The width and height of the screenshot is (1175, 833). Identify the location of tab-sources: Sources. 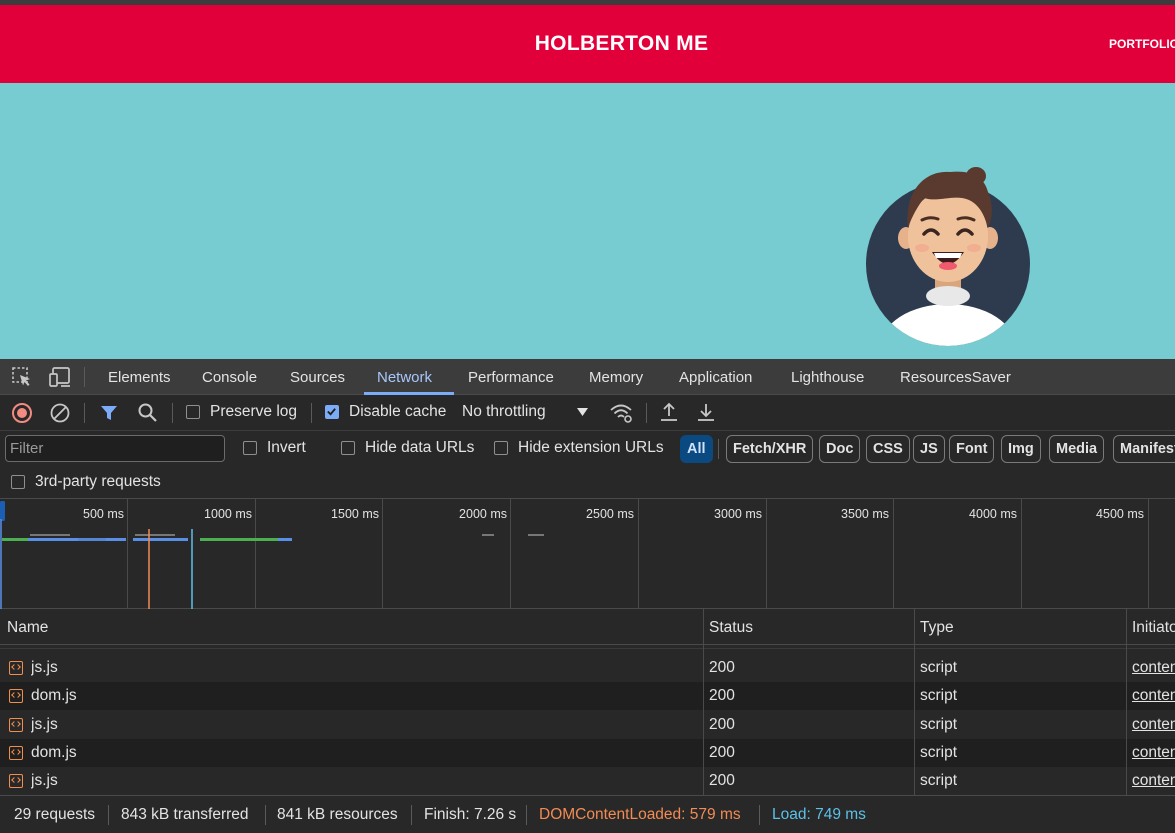
(317, 377).